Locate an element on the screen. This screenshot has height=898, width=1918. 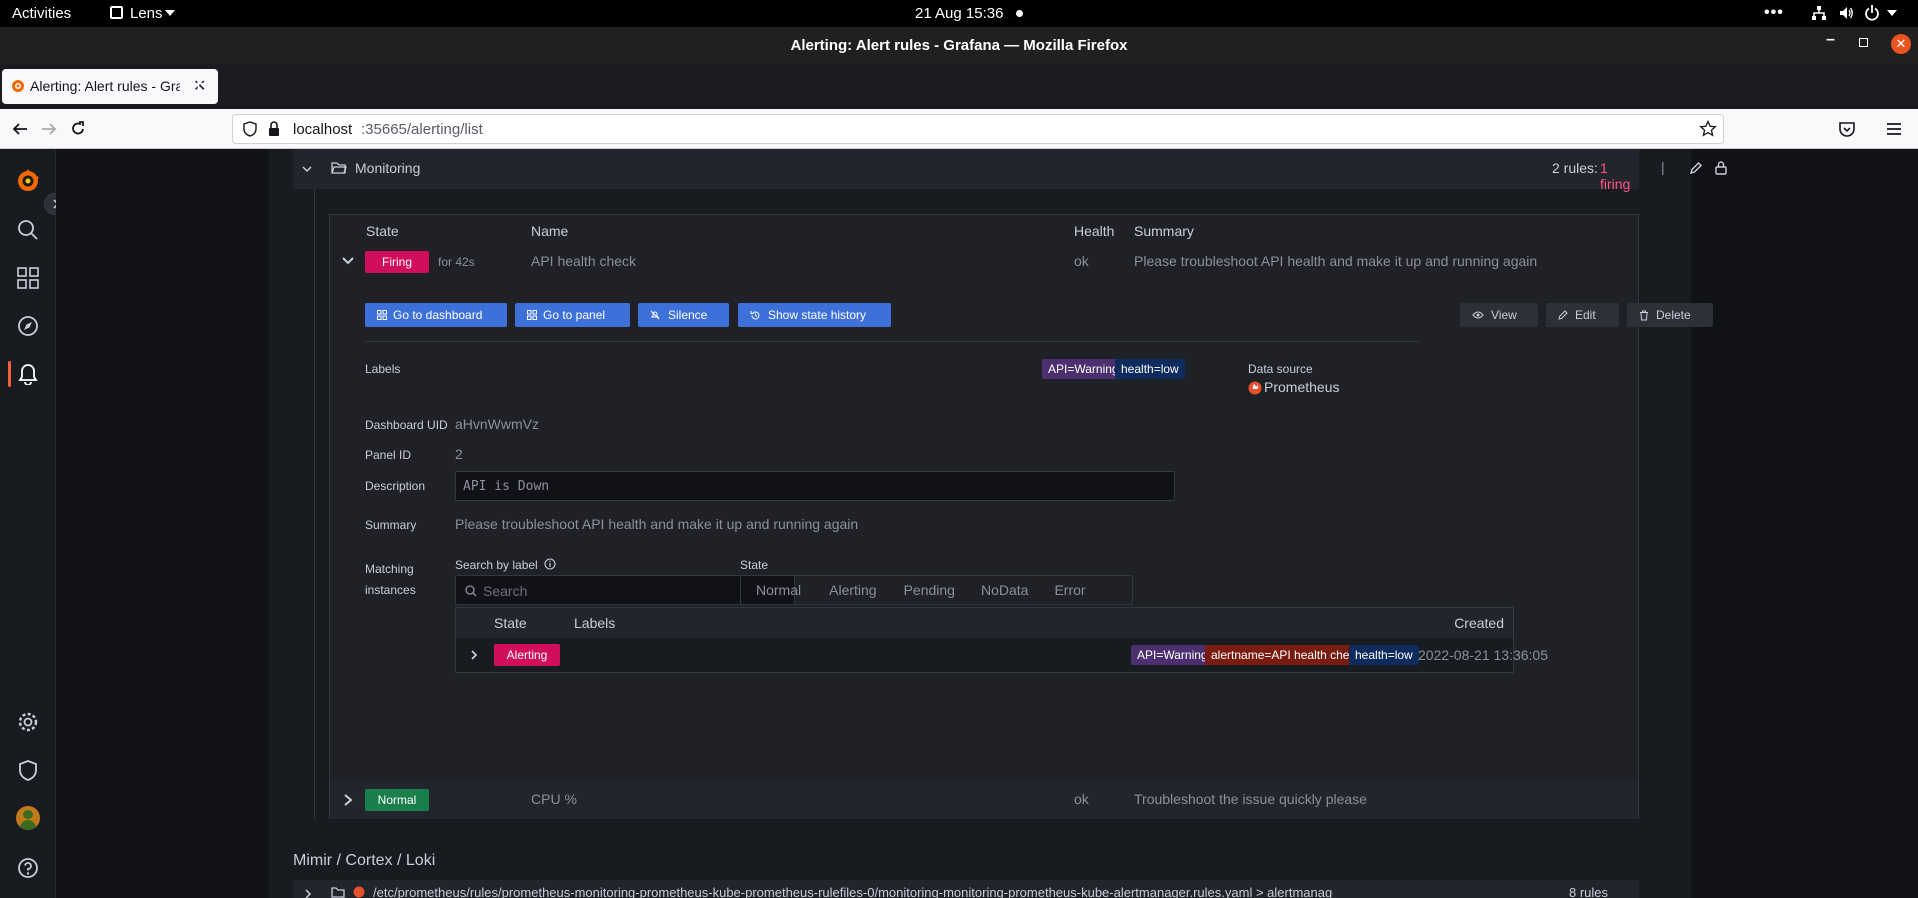
state-filter-group: Normal Alerting Pending NoData Error is located at coordinates (936, 590).